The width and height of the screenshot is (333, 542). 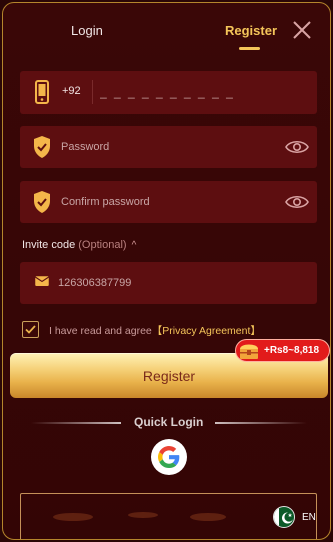 I want to click on confirm-password-input, so click(x=166, y=202).